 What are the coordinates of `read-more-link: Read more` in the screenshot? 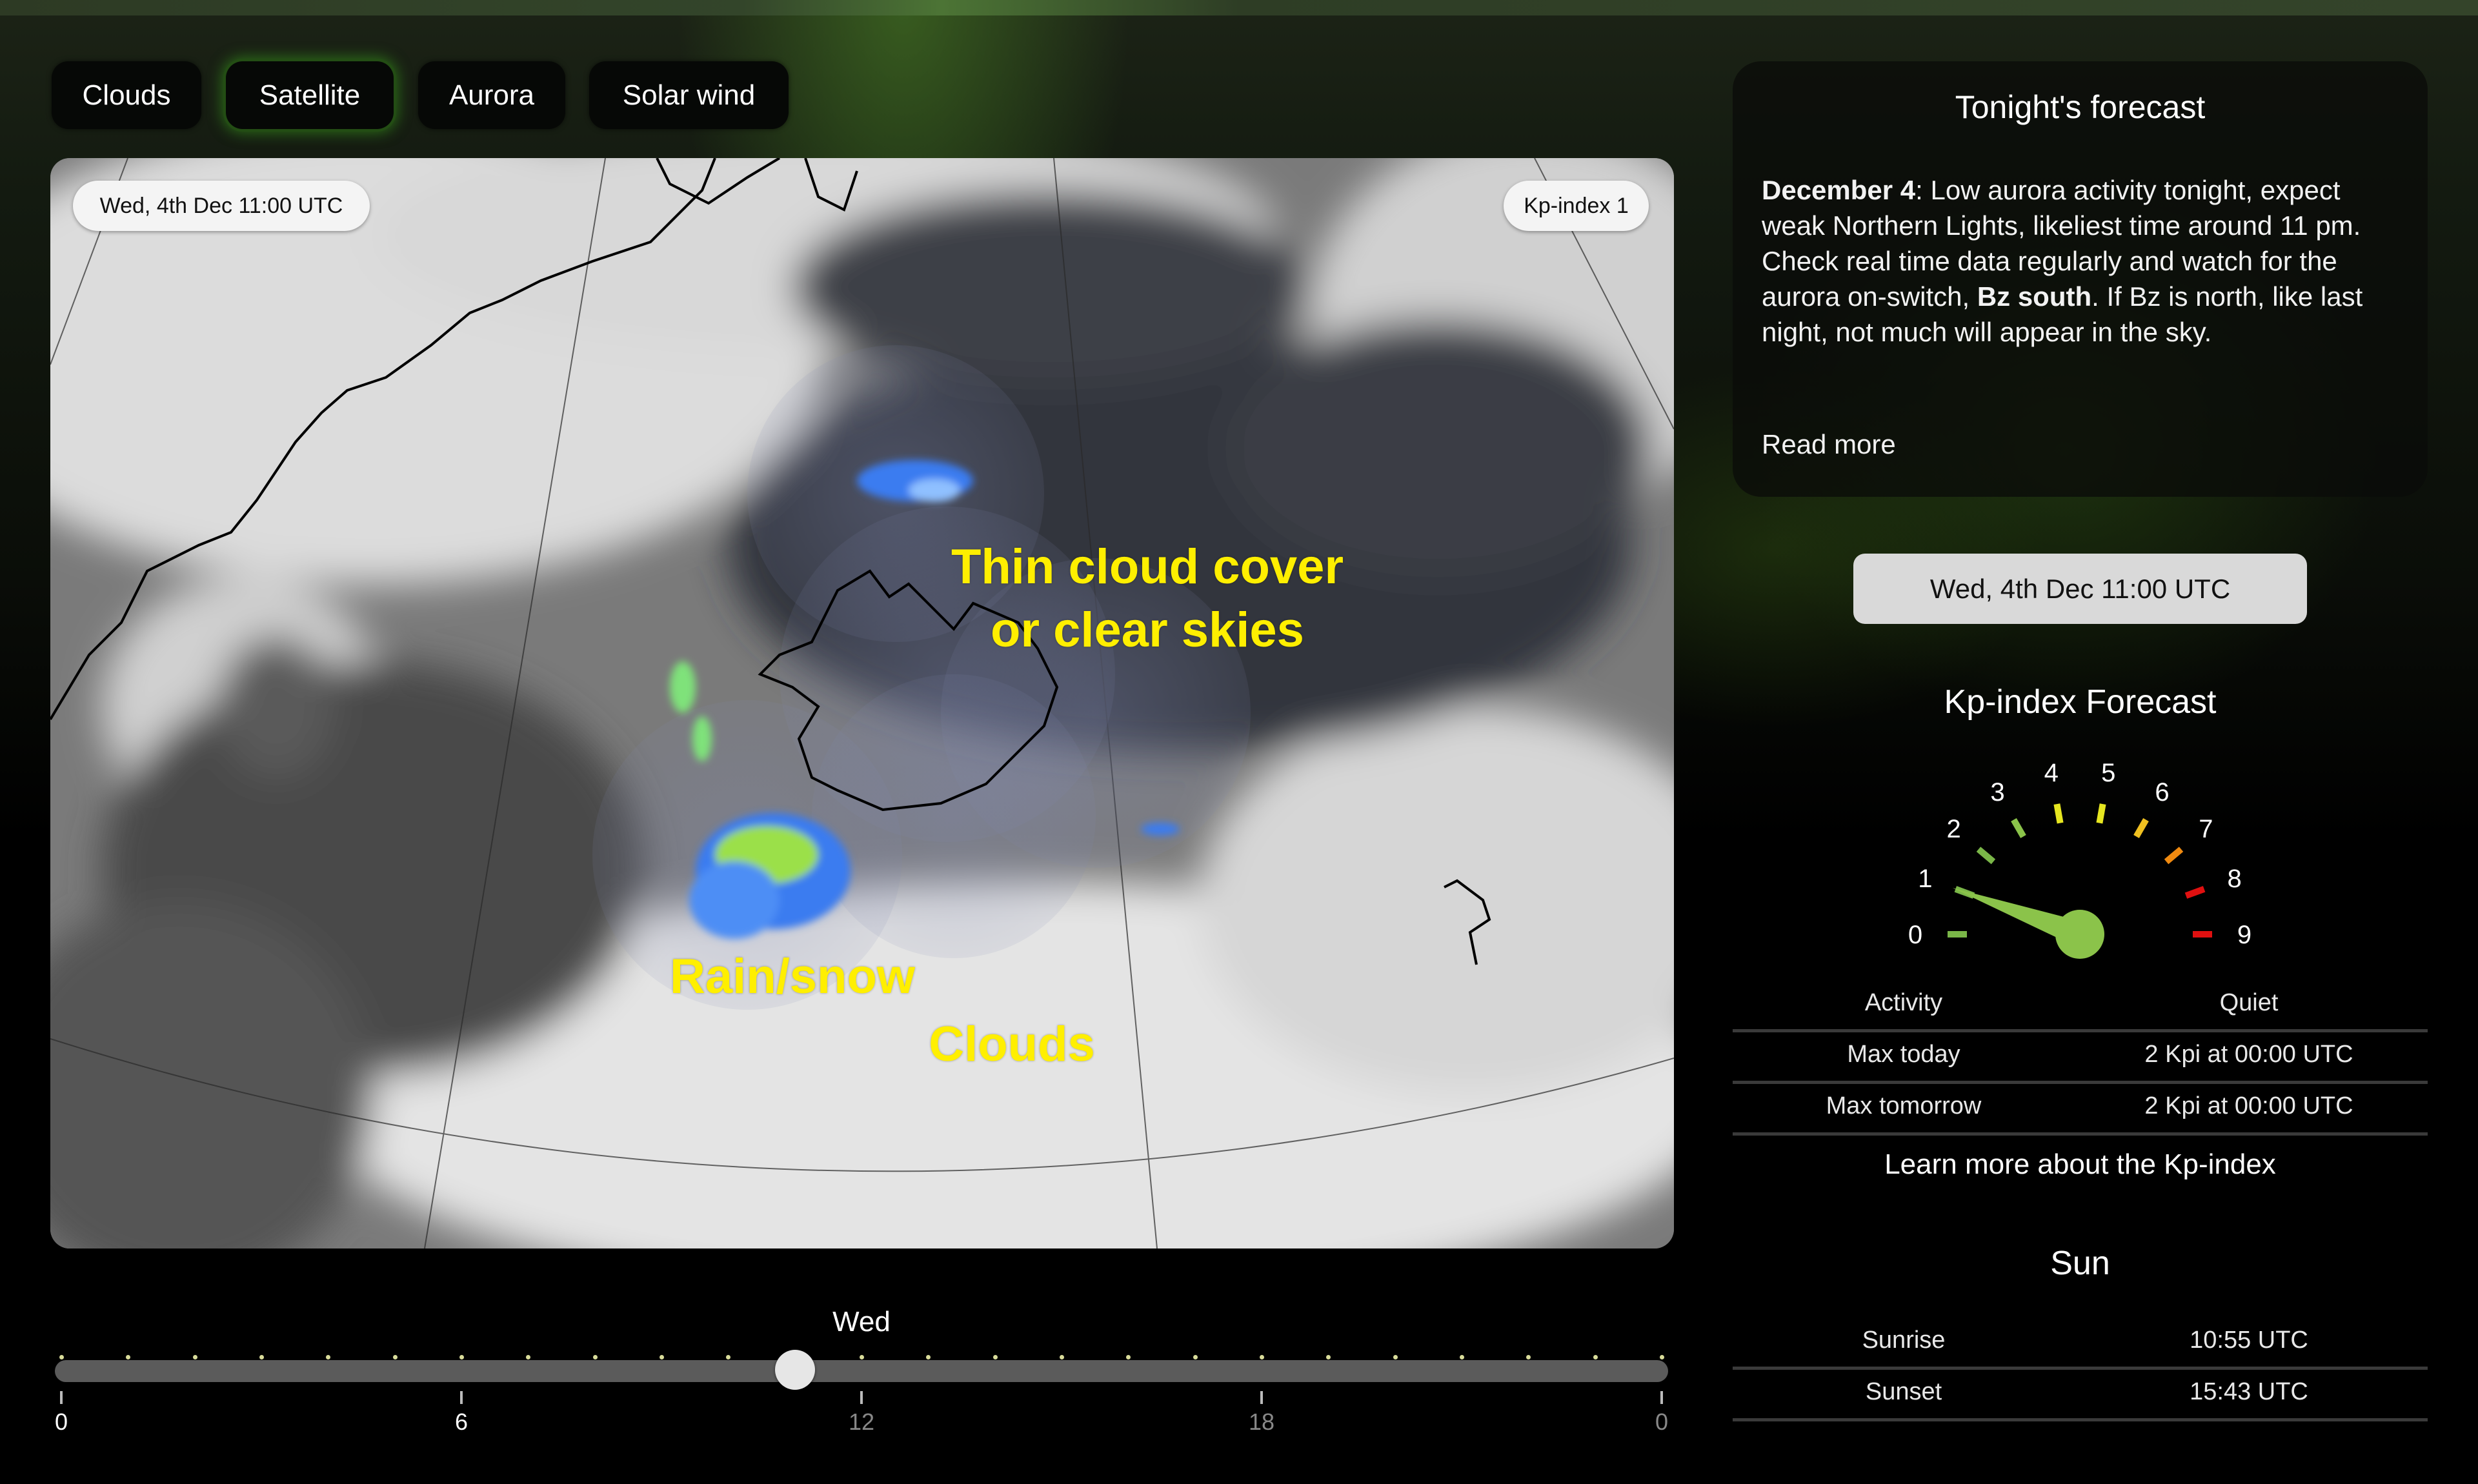 It's located at (1829, 445).